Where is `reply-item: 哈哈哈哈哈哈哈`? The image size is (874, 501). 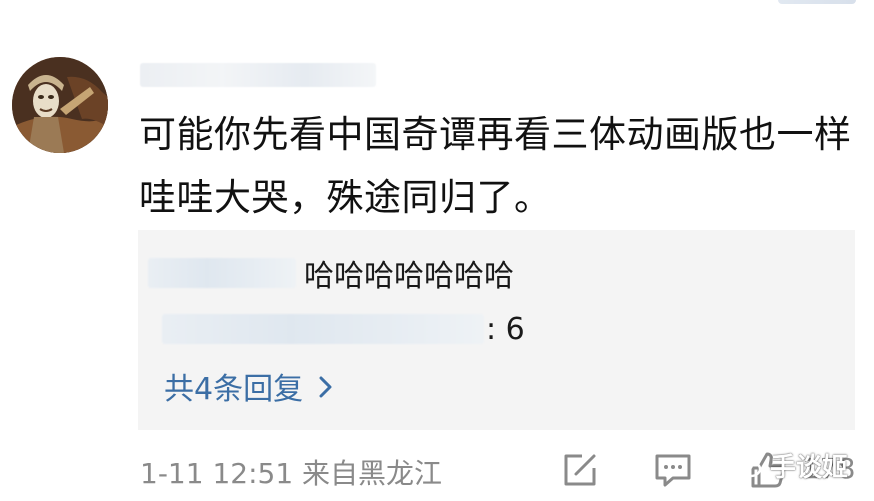
reply-item: 哈哈哈哈哈哈哈 is located at coordinates (331, 273).